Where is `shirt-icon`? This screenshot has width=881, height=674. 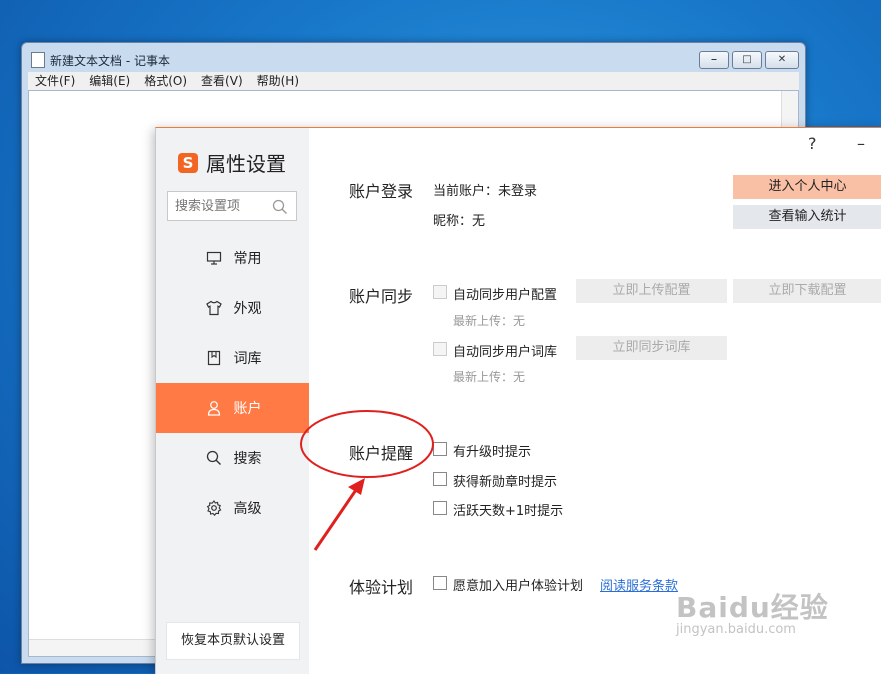
shirt-icon is located at coordinates (214, 308).